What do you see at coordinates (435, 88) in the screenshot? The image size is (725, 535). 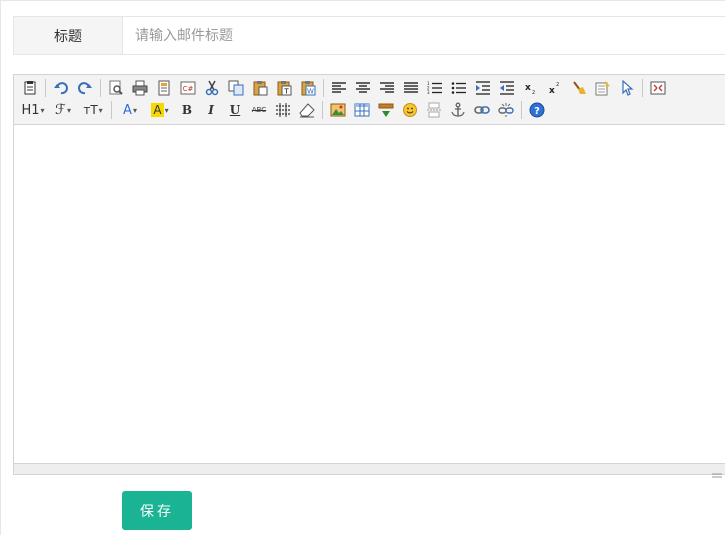 I see `ordered-list-icon: 123` at bounding box center [435, 88].